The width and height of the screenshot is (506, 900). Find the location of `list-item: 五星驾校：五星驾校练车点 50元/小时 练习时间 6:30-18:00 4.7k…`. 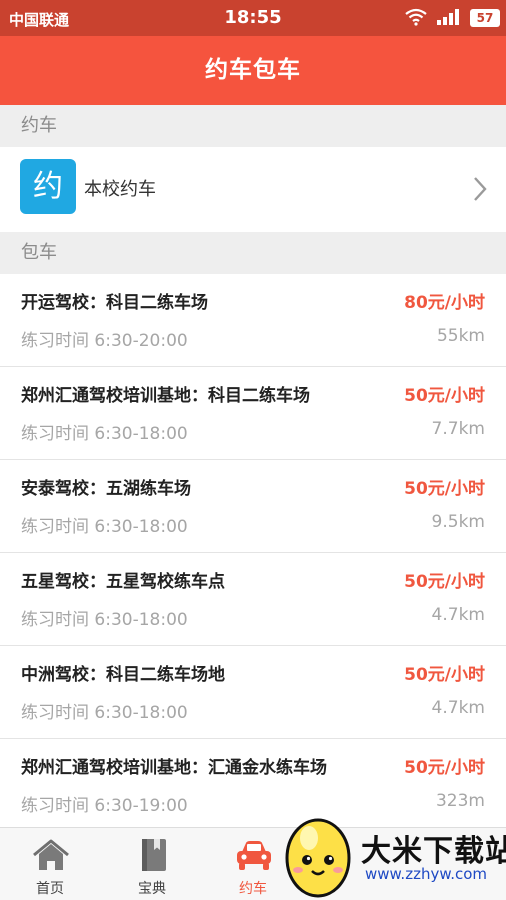

list-item: 五星驾校：五星驾校练车点 50元/小时 练习时间 6:30-18:00 4.7k… is located at coordinates (253, 599).